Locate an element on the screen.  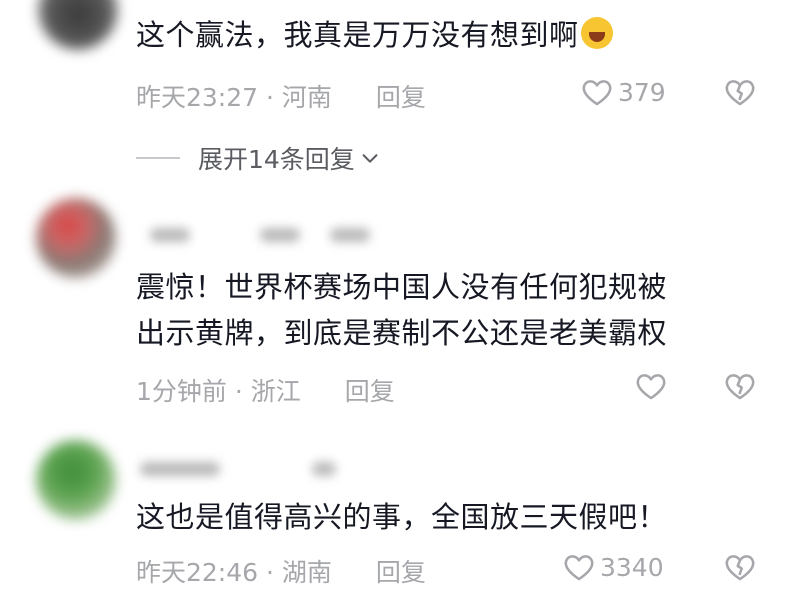
like-button: 3340 is located at coordinates (613, 567).